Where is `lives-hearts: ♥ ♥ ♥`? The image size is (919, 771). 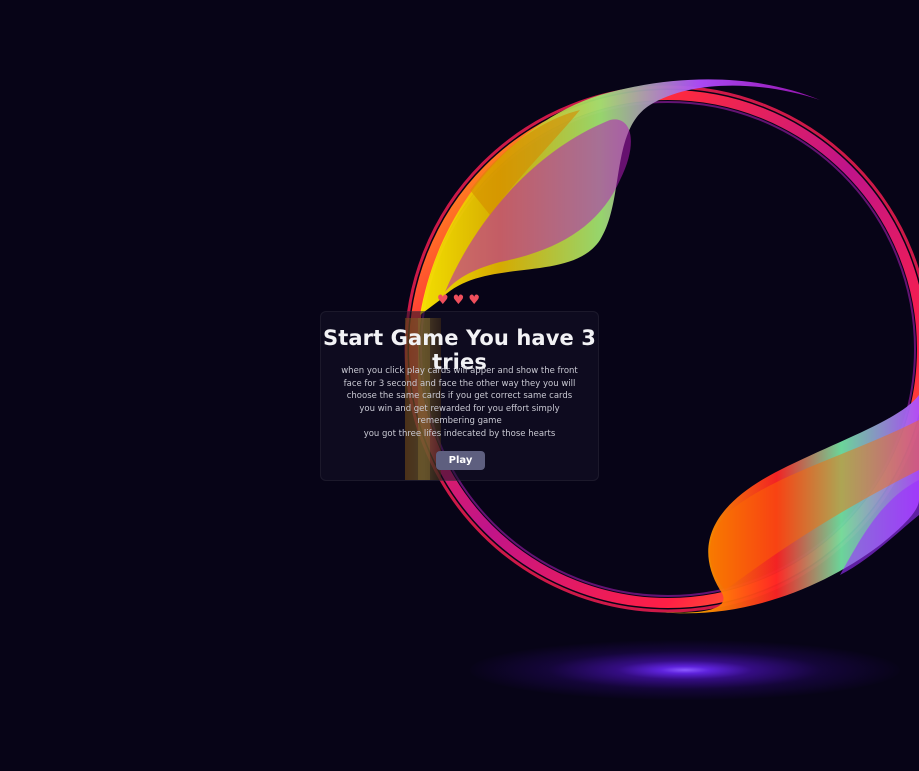 lives-hearts: ♥ ♥ ♥ is located at coordinates (462, 301).